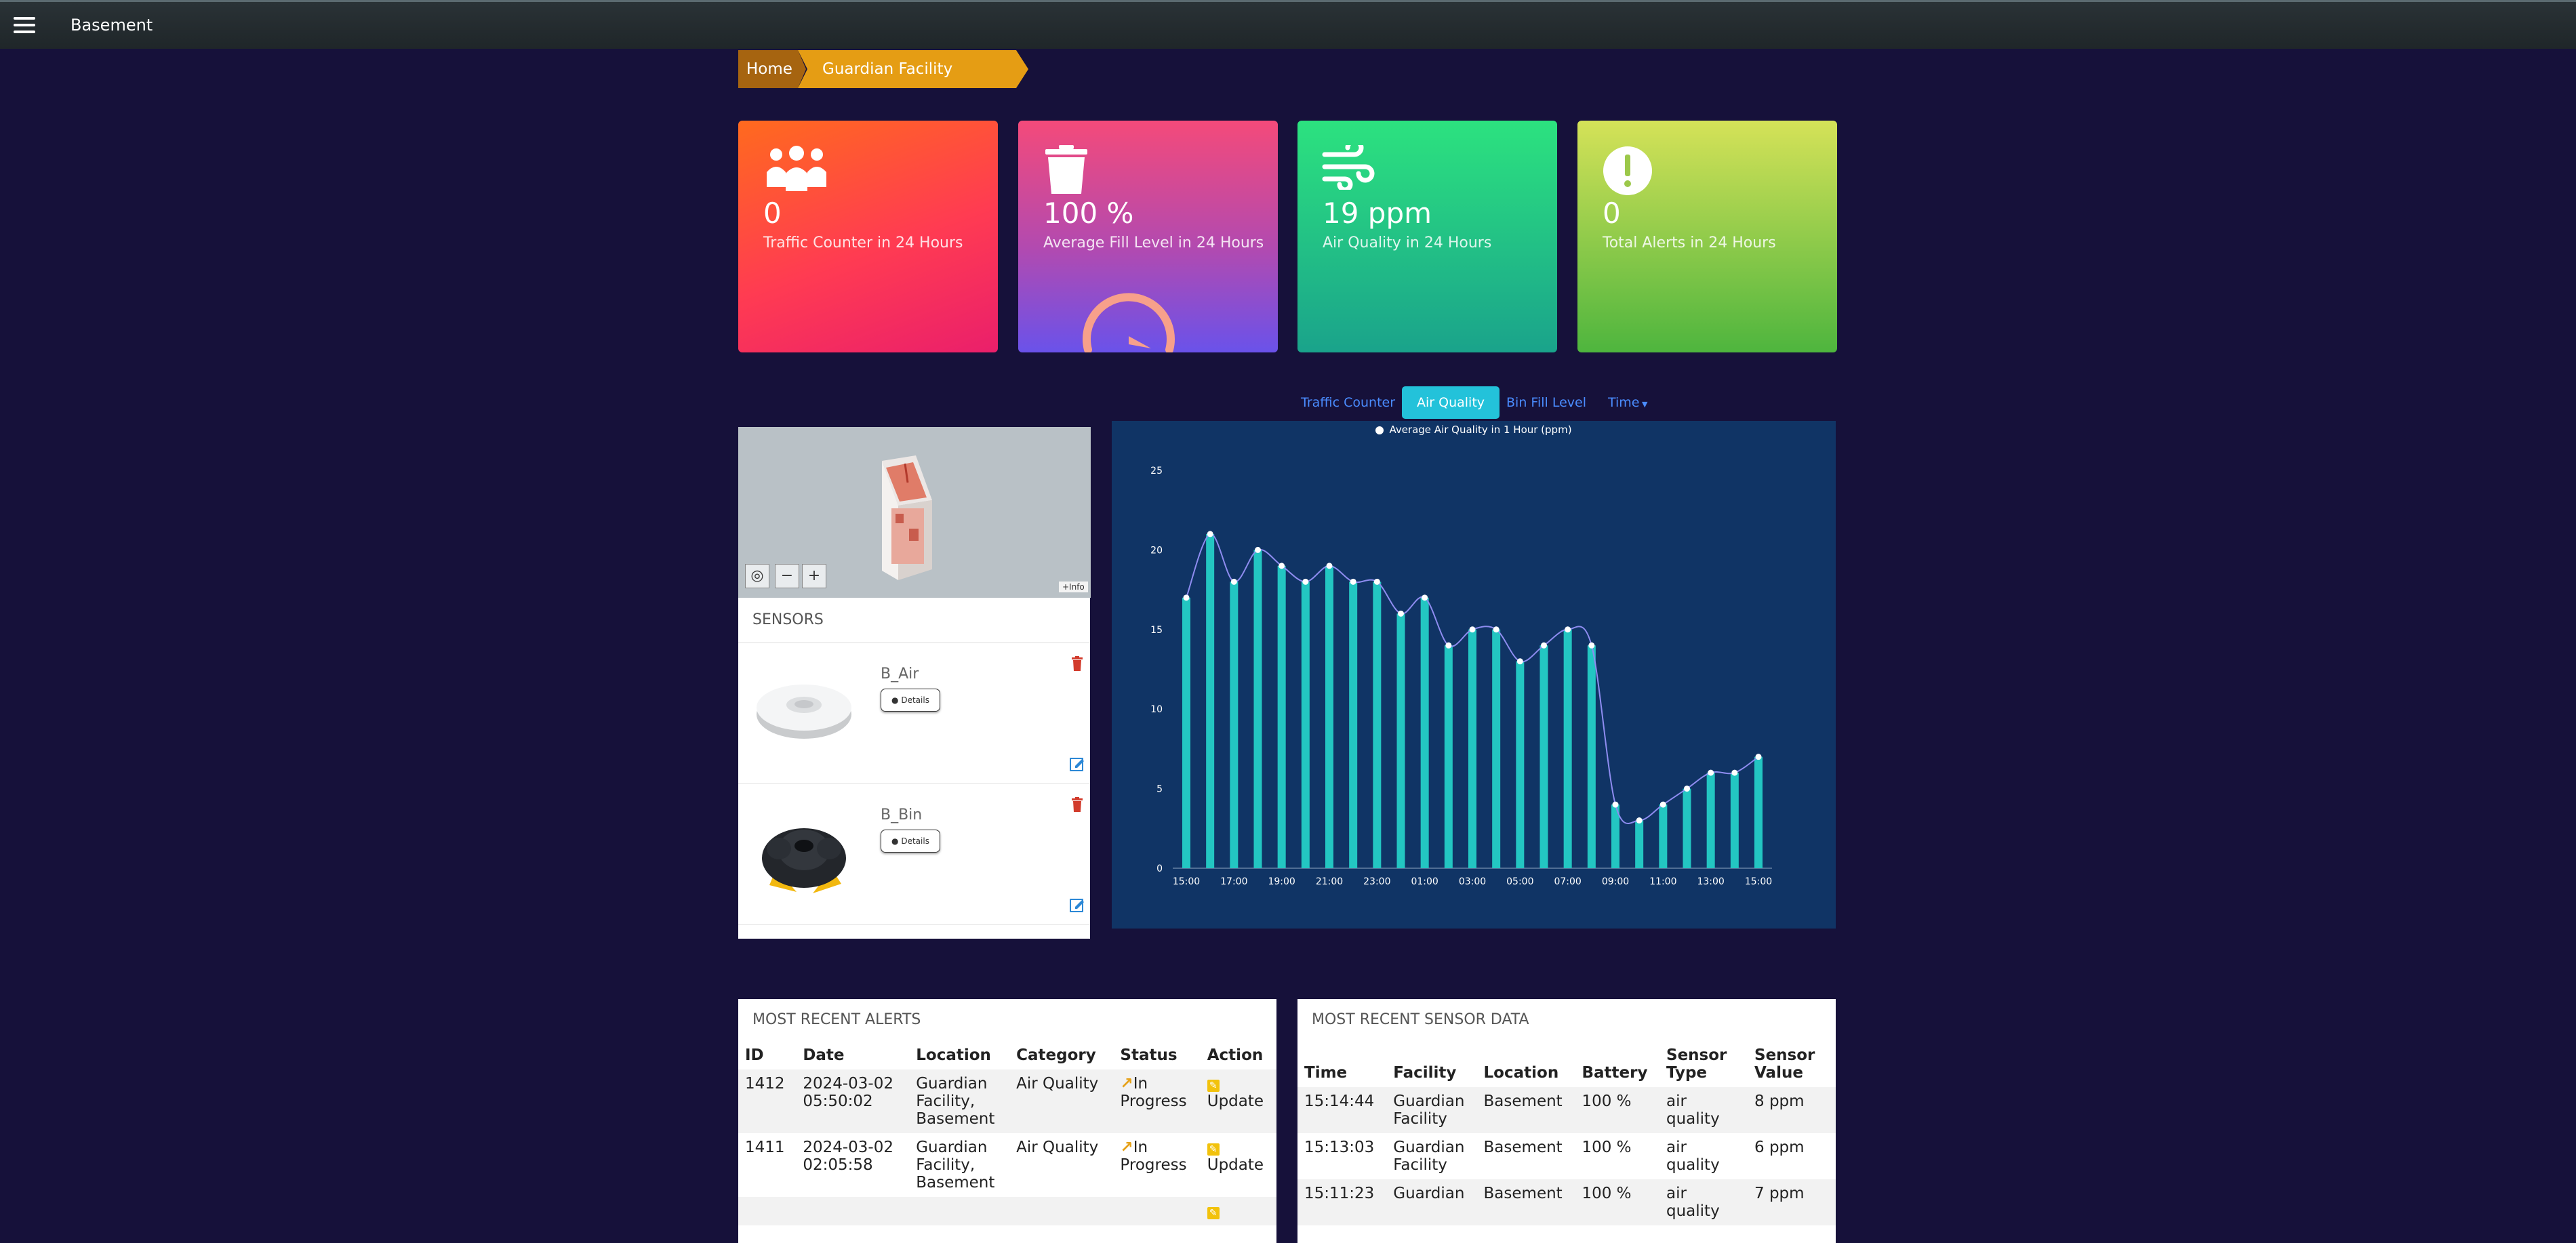 The height and width of the screenshot is (1243, 2576). What do you see at coordinates (1377, 214) in the screenshot?
I see `air-quality-value: 19 ppm` at bounding box center [1377, 214].